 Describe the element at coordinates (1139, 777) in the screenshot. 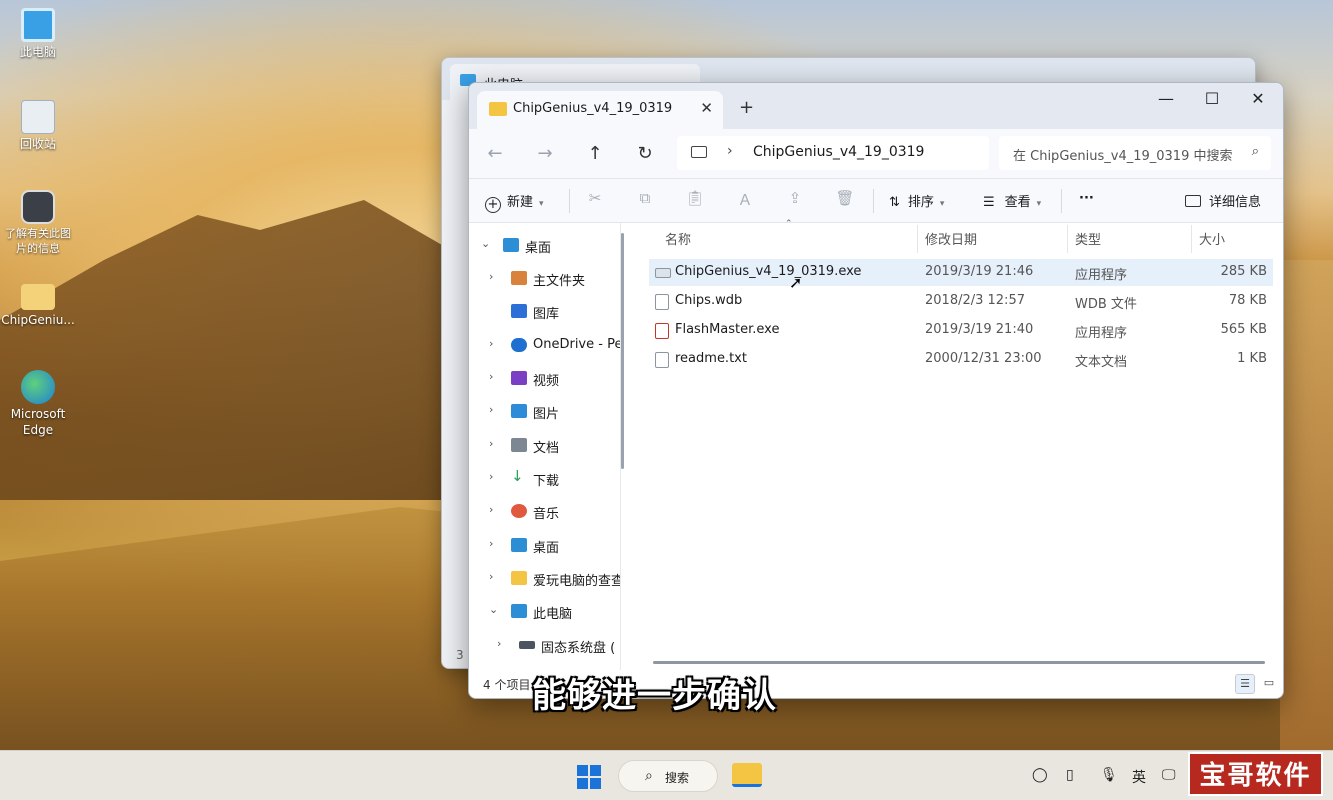

I see `ime-indicator: 英` at that location.